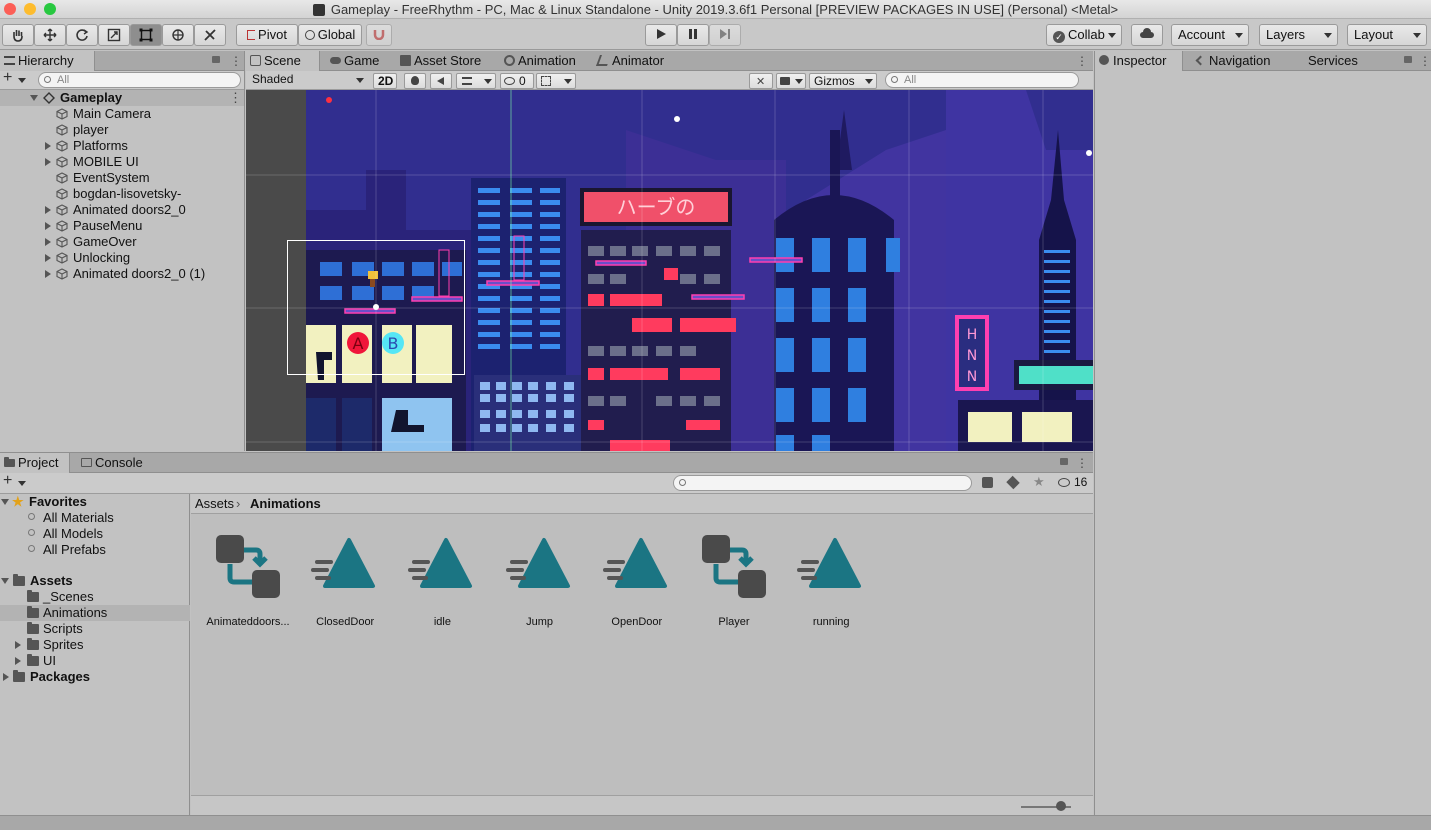 The width and height of the screenshot is (1431, 830). Describe the element at coordinates (441, 81) in the screenshot. I see `audio-toggle` at that location.